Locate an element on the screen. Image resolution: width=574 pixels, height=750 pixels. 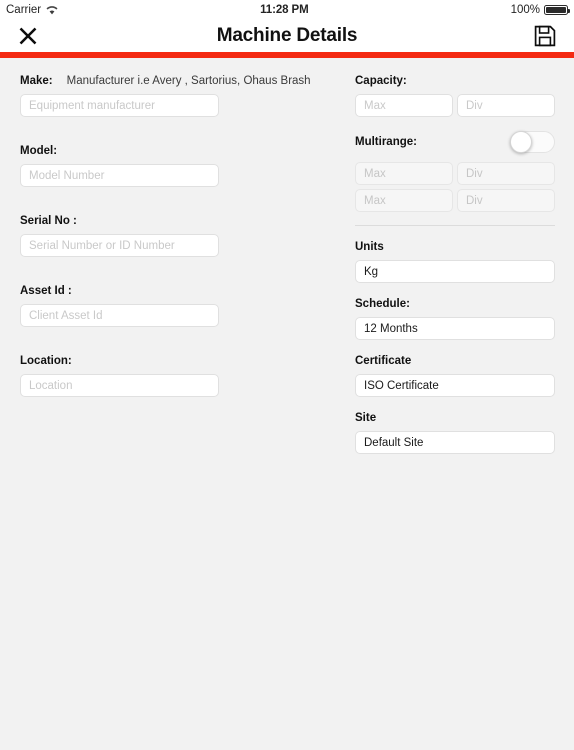
navigation-bar: Machine Details is located at coordinates (287, 36).